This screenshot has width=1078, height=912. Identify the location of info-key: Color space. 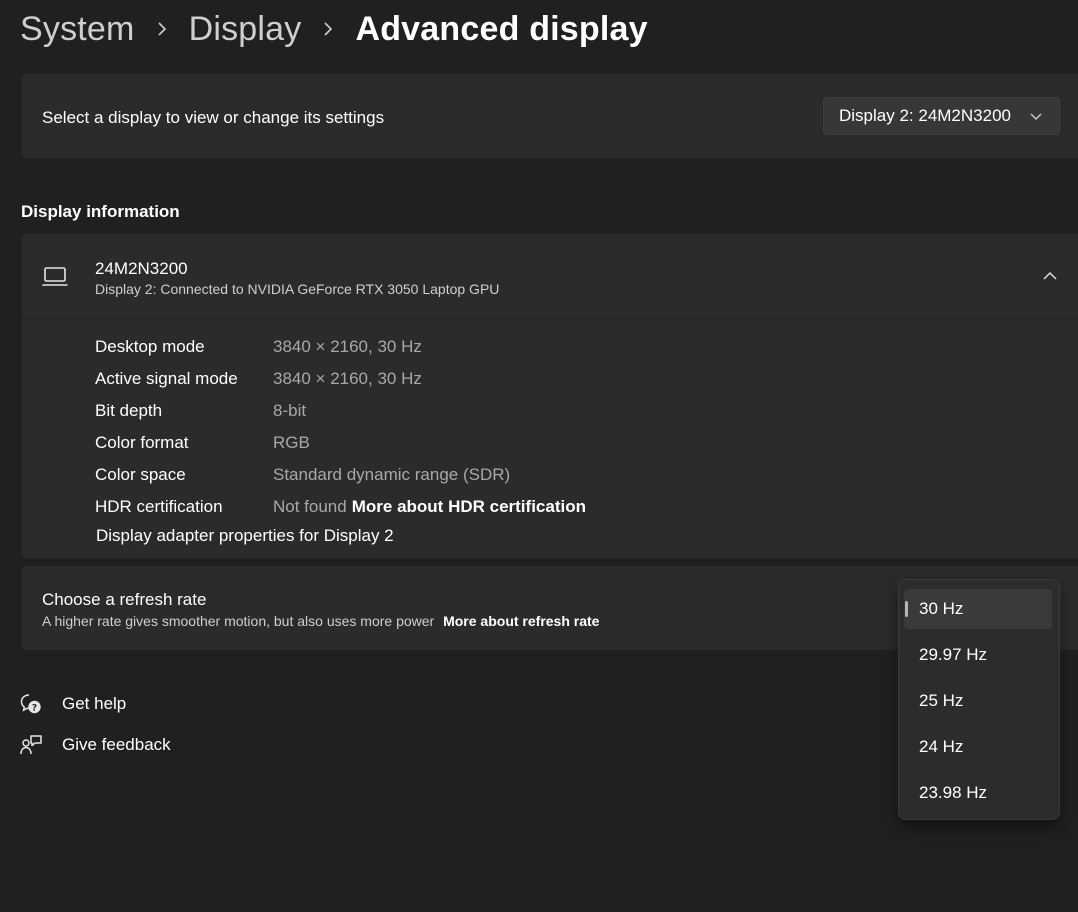
(140, 474).